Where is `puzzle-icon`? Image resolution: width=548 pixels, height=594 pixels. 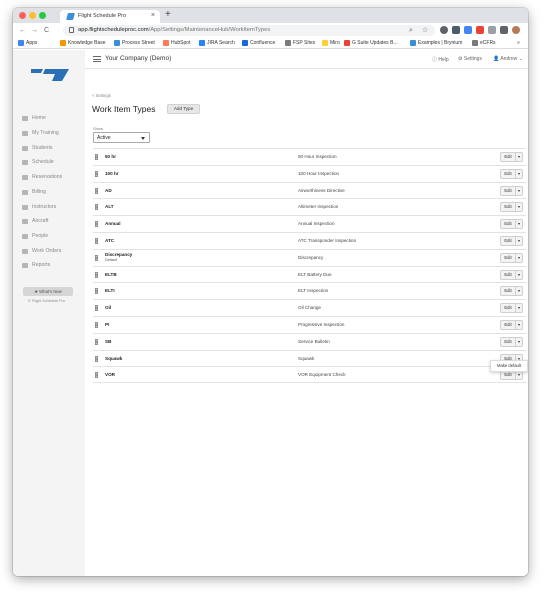 puzzle-icon is located at coordinates (504, 30).